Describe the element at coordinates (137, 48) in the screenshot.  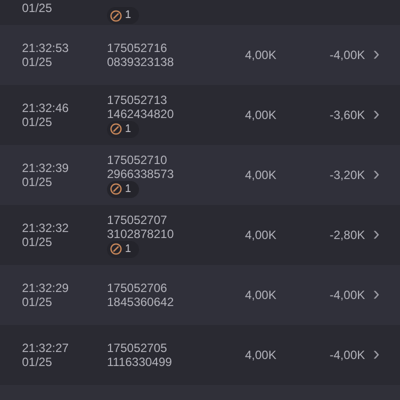
I see `order-id: 175052716` at that location.